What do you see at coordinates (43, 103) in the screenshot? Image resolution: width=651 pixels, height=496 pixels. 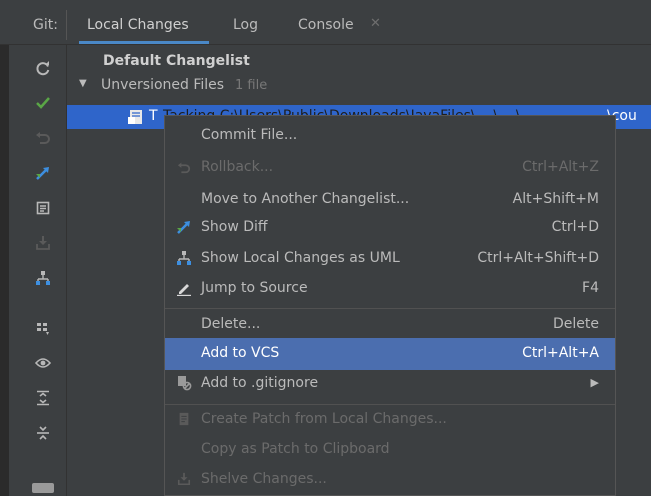 I see `checkmark-icon` at bounding box center [43, 103].